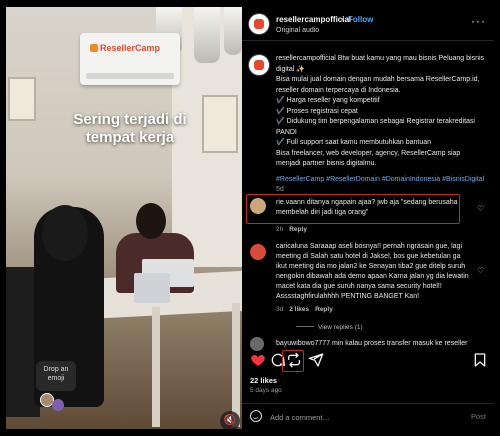  I want to click on post-age: 5 days ago, so click(266, 390).